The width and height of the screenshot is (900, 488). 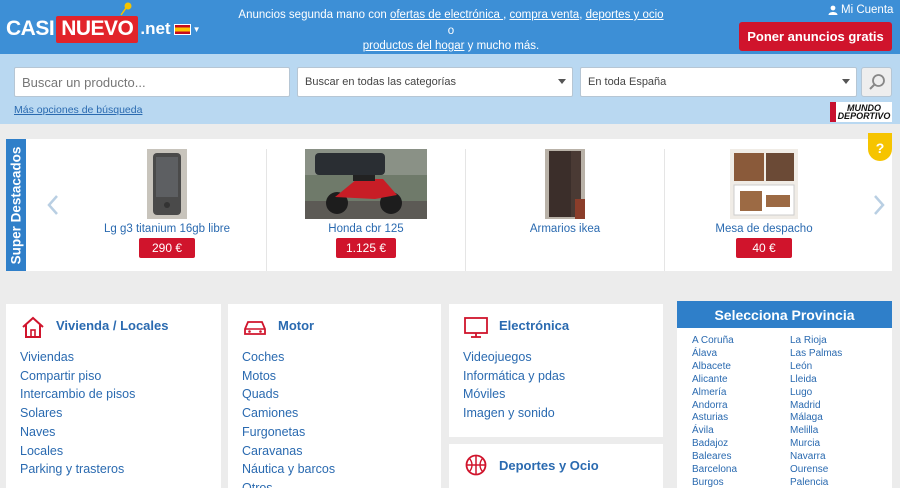 What do you see at coordinates (741, 431) in the screenshot?
I see `province-link: Ávila` at bounding box center [741, 431].